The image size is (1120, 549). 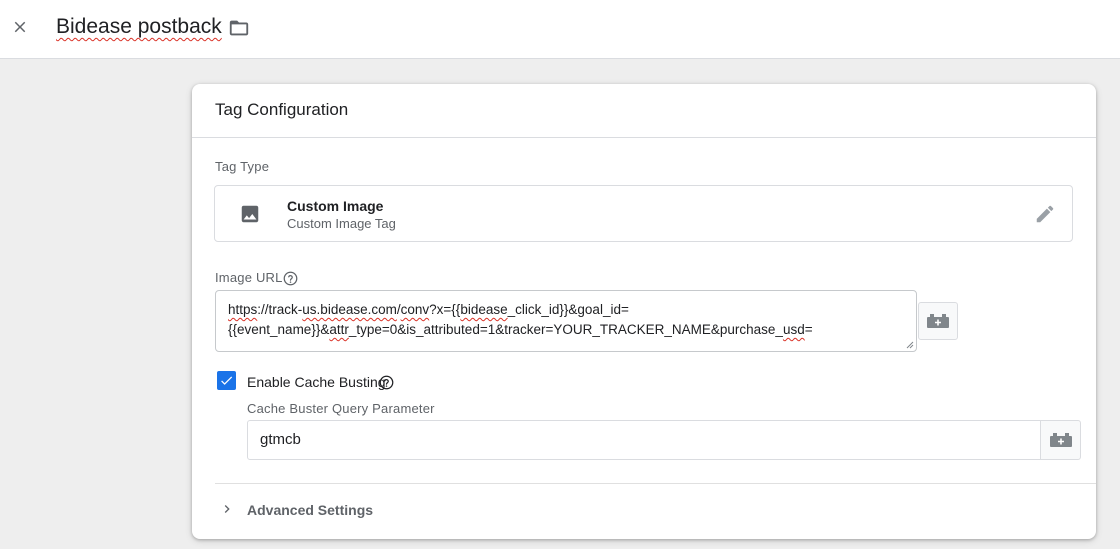 I want to click on card-title: Tag Configuration, so click(x=282, y=109).